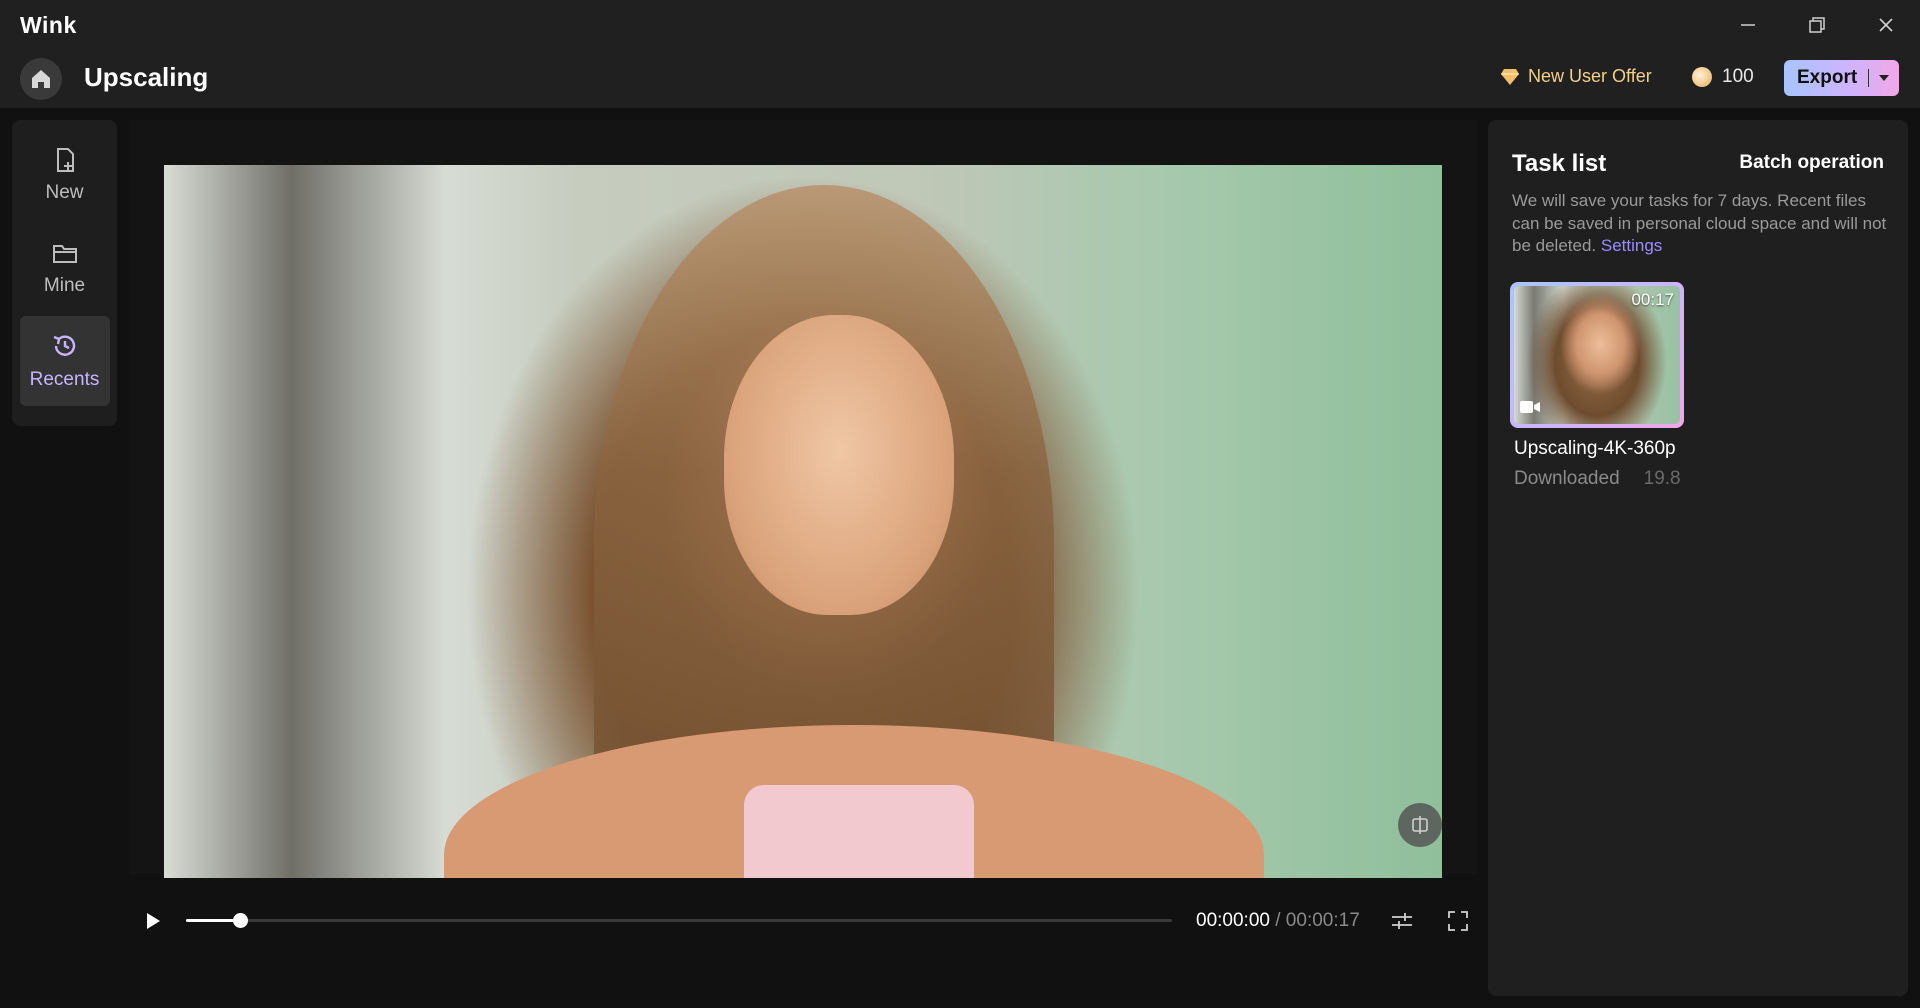 This screenshot has height=1008, width=1920. I want to click on folder-icon, so click(64, 254).